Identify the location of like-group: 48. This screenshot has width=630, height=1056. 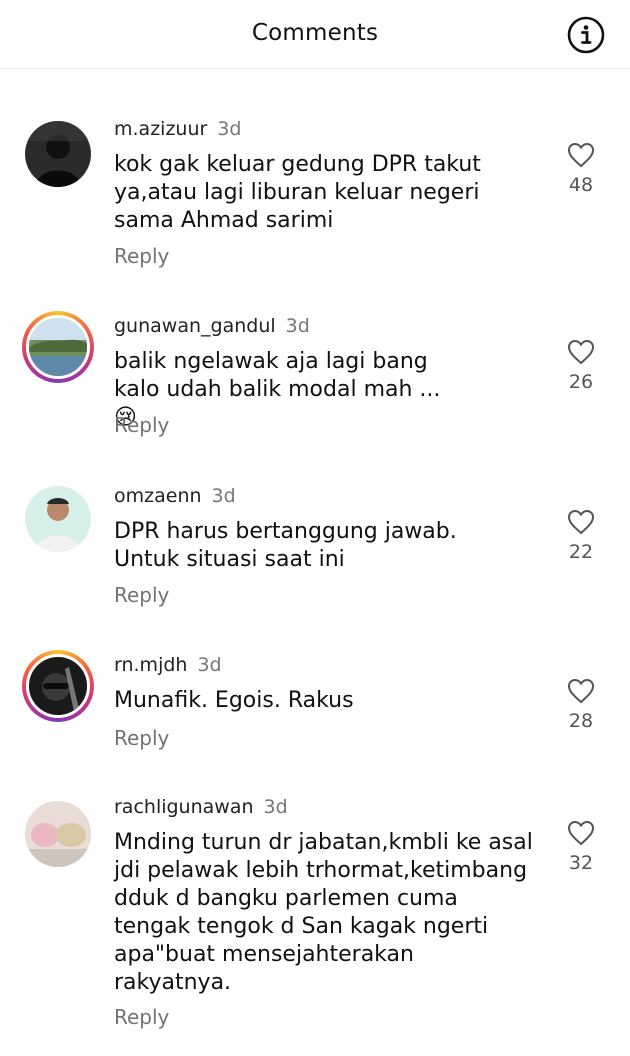
(581, 169).